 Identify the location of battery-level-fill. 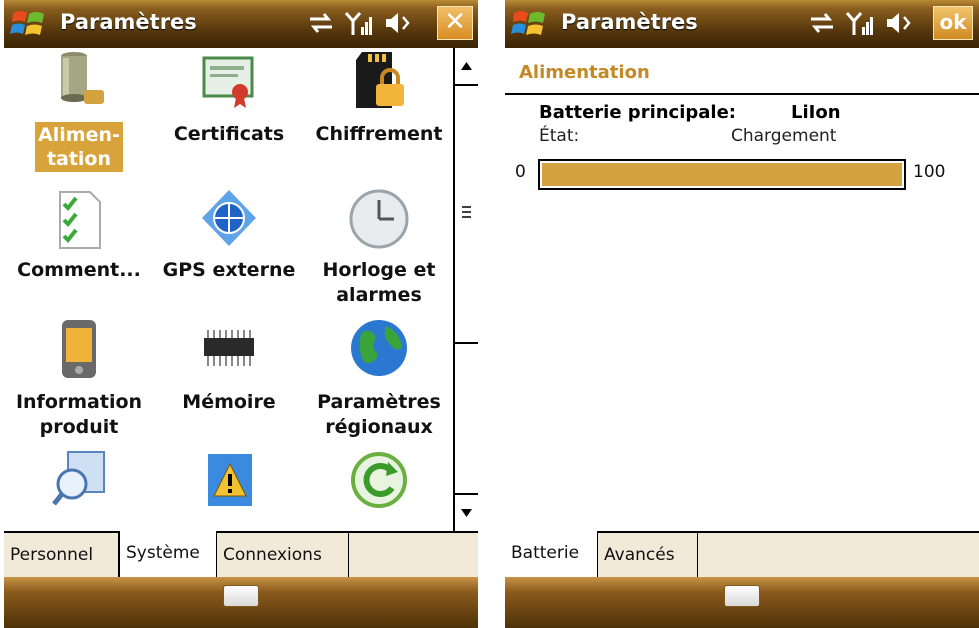
(722, 174).